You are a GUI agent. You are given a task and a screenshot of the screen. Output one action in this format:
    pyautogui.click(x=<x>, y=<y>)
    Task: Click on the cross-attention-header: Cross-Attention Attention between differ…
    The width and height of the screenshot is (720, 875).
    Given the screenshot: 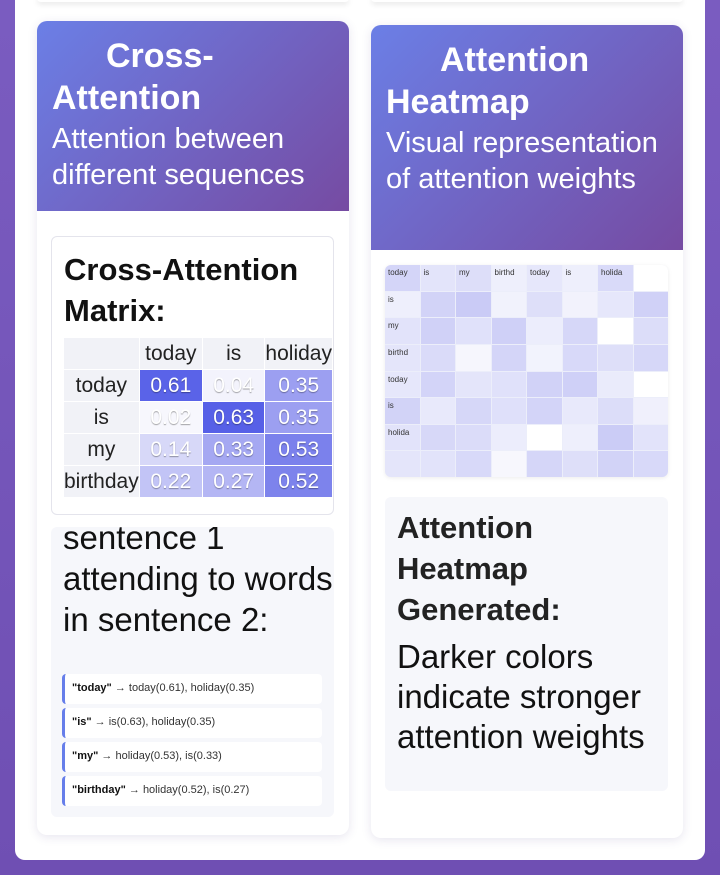 What is the action you would take?
    pyautogui.click(x=193, y=116)
    